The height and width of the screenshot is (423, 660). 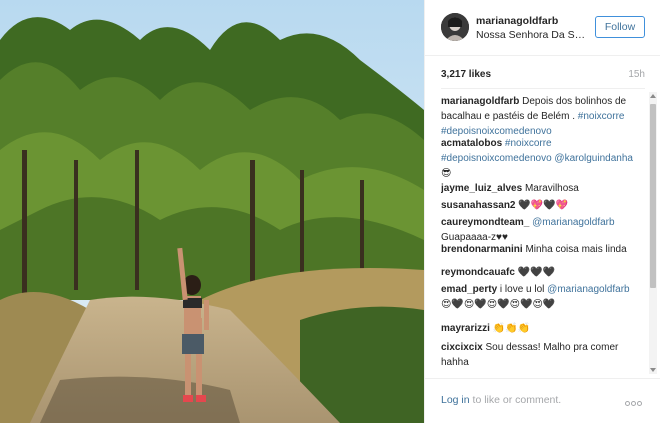 What do you see at coordinates (511, 328) in the screenshot?
I see `comment-text: 👏👏👏` at bounding box center [511, 328].